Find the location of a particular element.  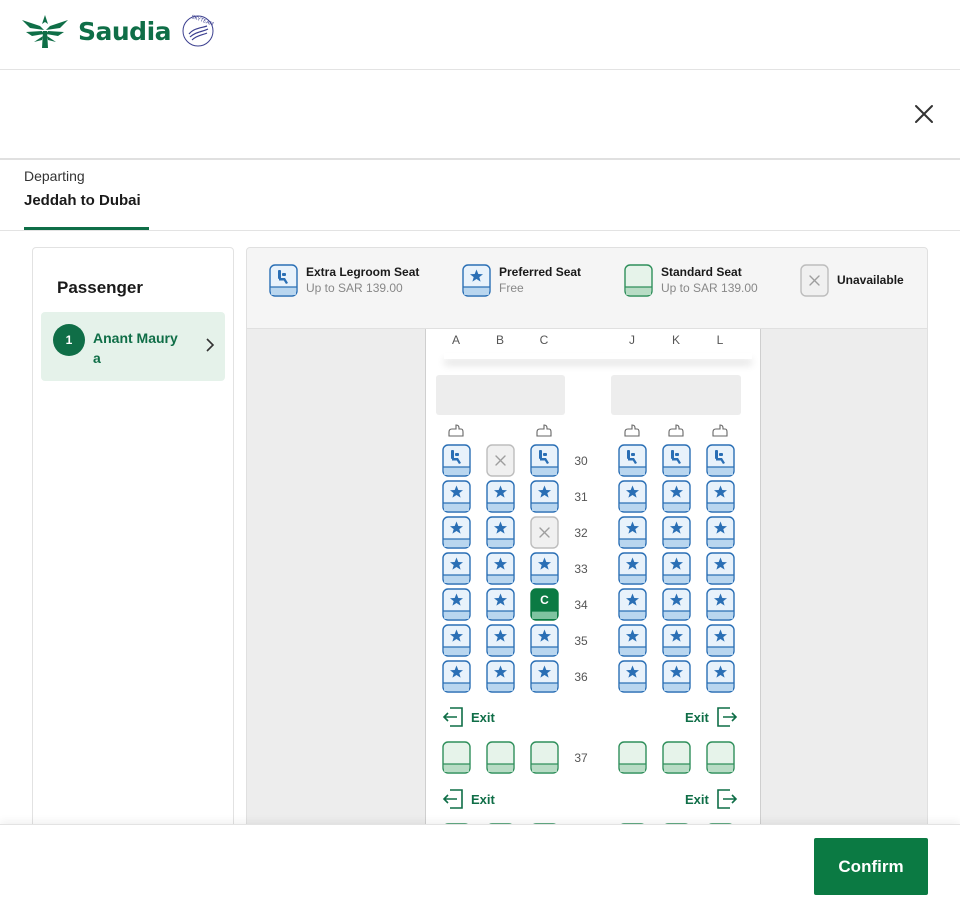

seat-column-header: L is located at coordinates (720, 340).